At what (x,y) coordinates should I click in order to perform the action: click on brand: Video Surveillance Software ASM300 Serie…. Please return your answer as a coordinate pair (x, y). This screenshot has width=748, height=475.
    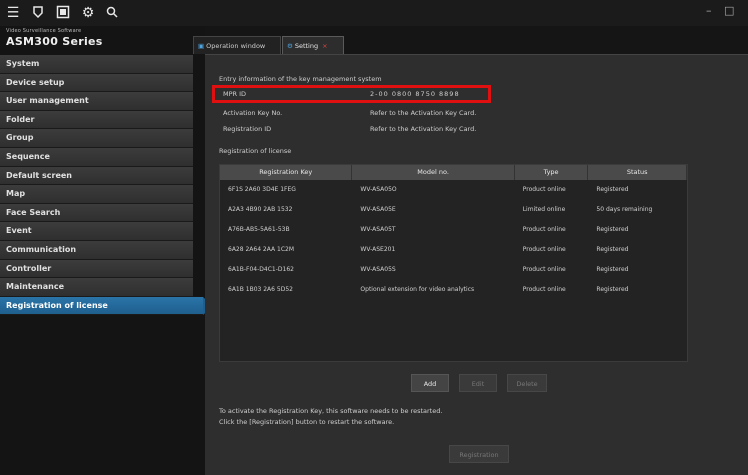
    Looking at the image, I should click on (54, 38).